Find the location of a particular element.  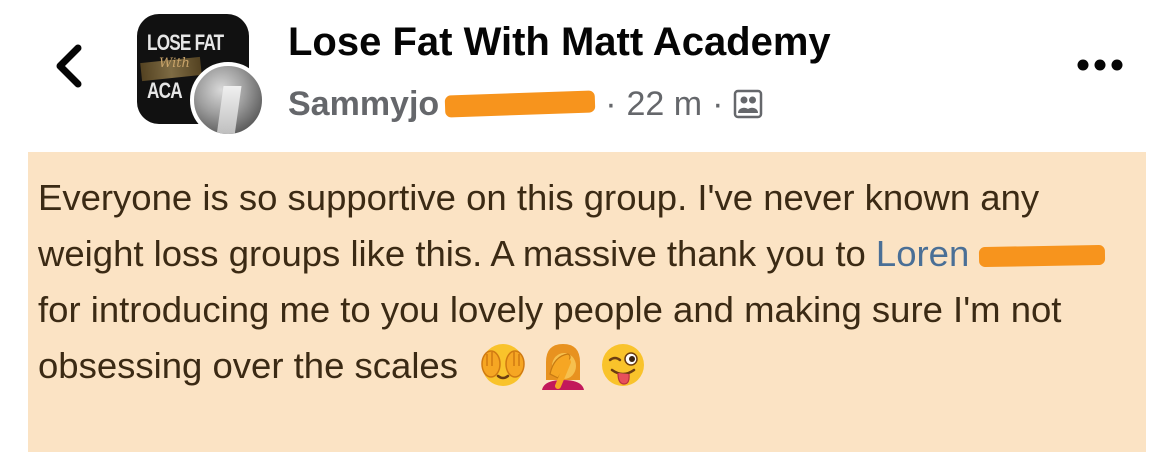

back-button is located at coordinates (72, 66).